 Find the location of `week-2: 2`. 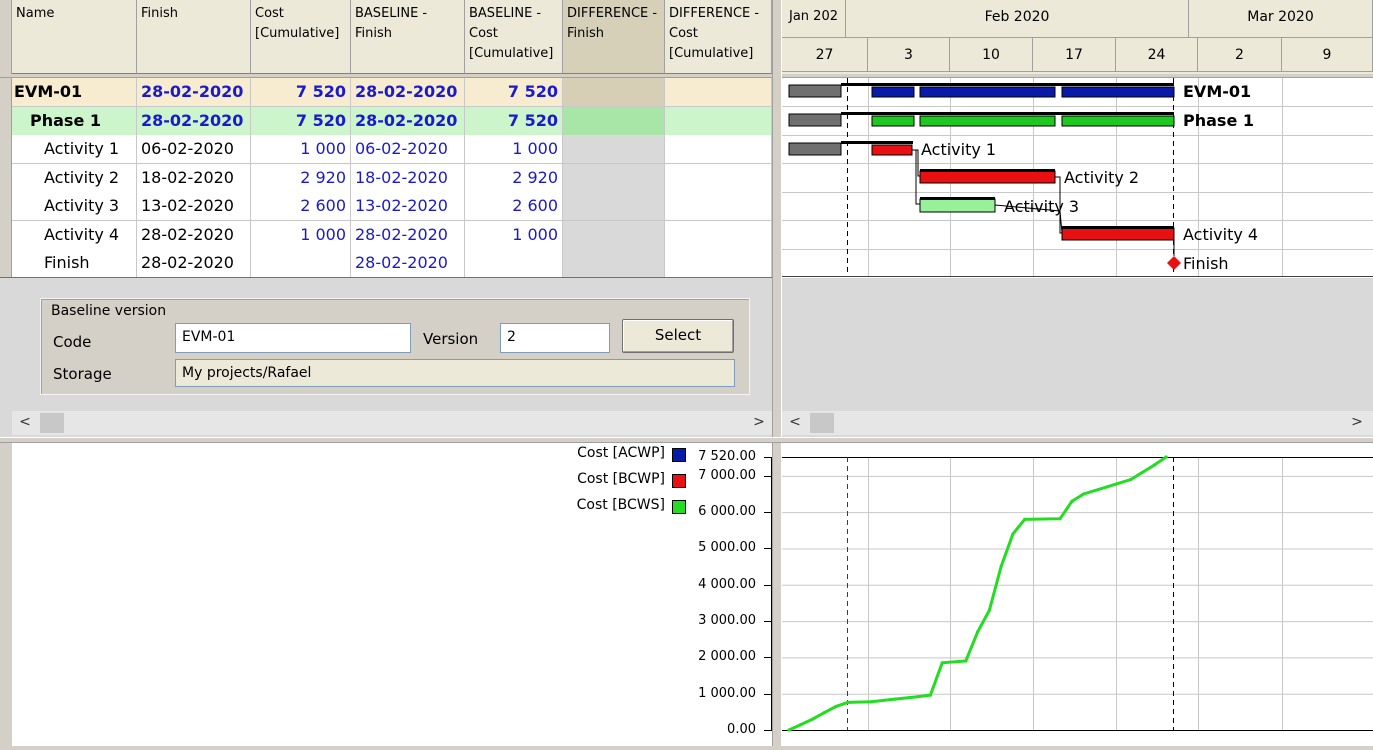

week-2: 2 is located at coordinates (1240, 55).